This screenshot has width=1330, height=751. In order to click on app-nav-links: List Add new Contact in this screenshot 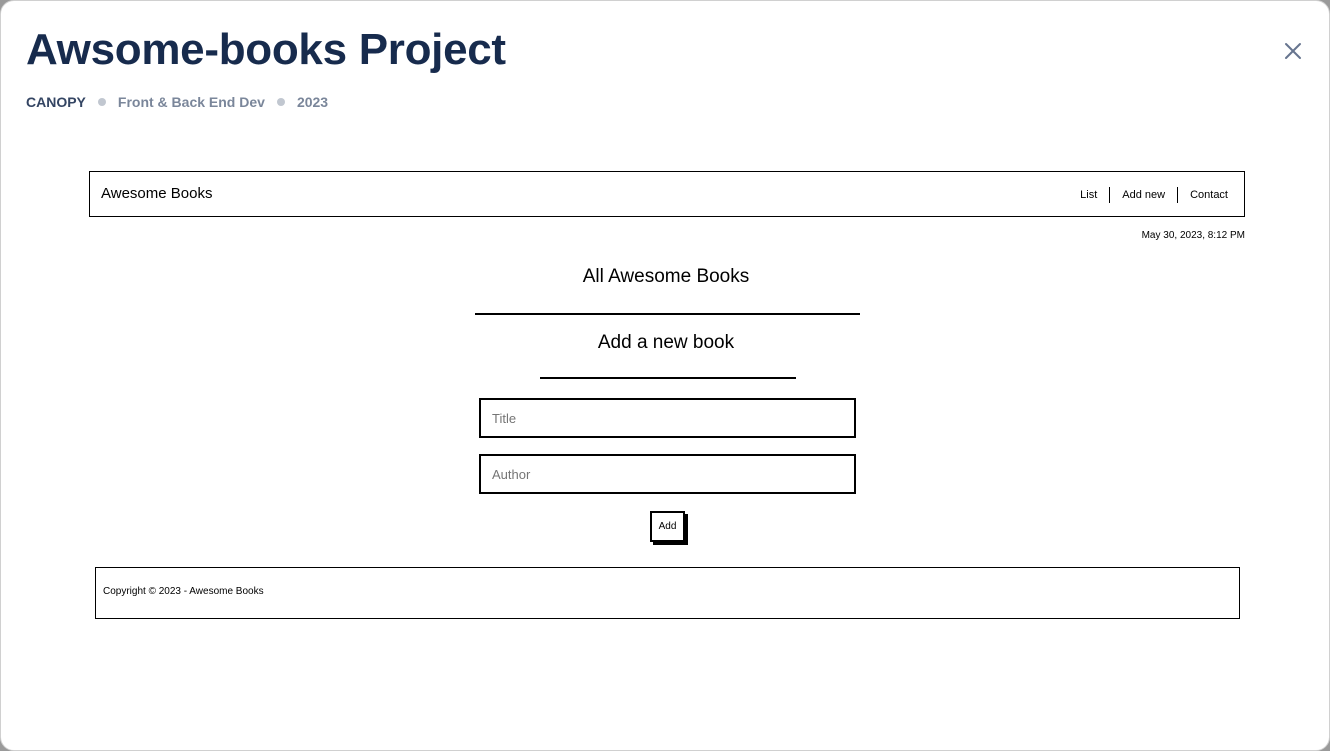, I will do `click(1149, 195)`.